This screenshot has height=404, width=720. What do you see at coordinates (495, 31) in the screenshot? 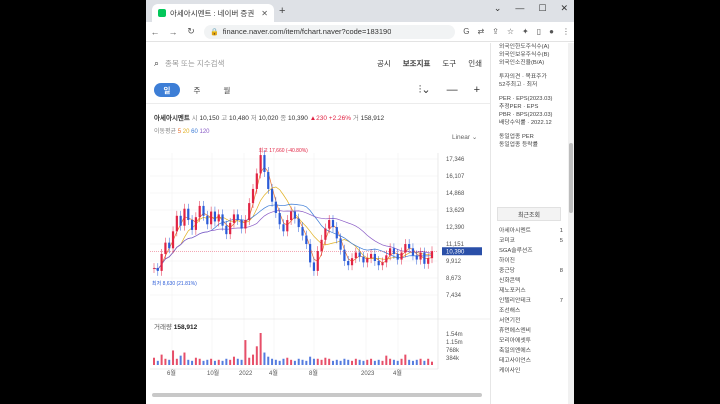
I see `share-icon: ⇪` at bounding box center [495, 31].